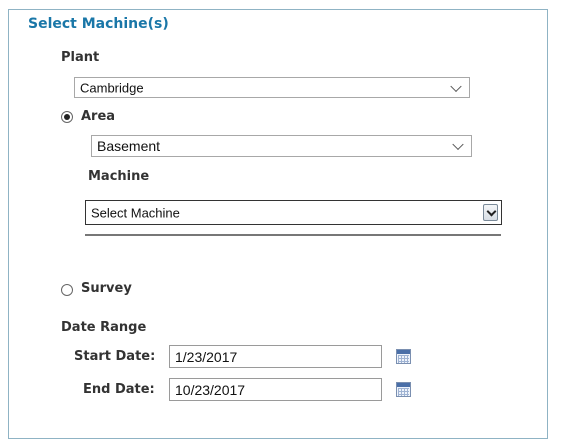 The image size is (564, 448). What do you see at coordinates (293, 212) in the screenshot?
I see `machine-select: Select Machine` at bounding box center [293, 212].